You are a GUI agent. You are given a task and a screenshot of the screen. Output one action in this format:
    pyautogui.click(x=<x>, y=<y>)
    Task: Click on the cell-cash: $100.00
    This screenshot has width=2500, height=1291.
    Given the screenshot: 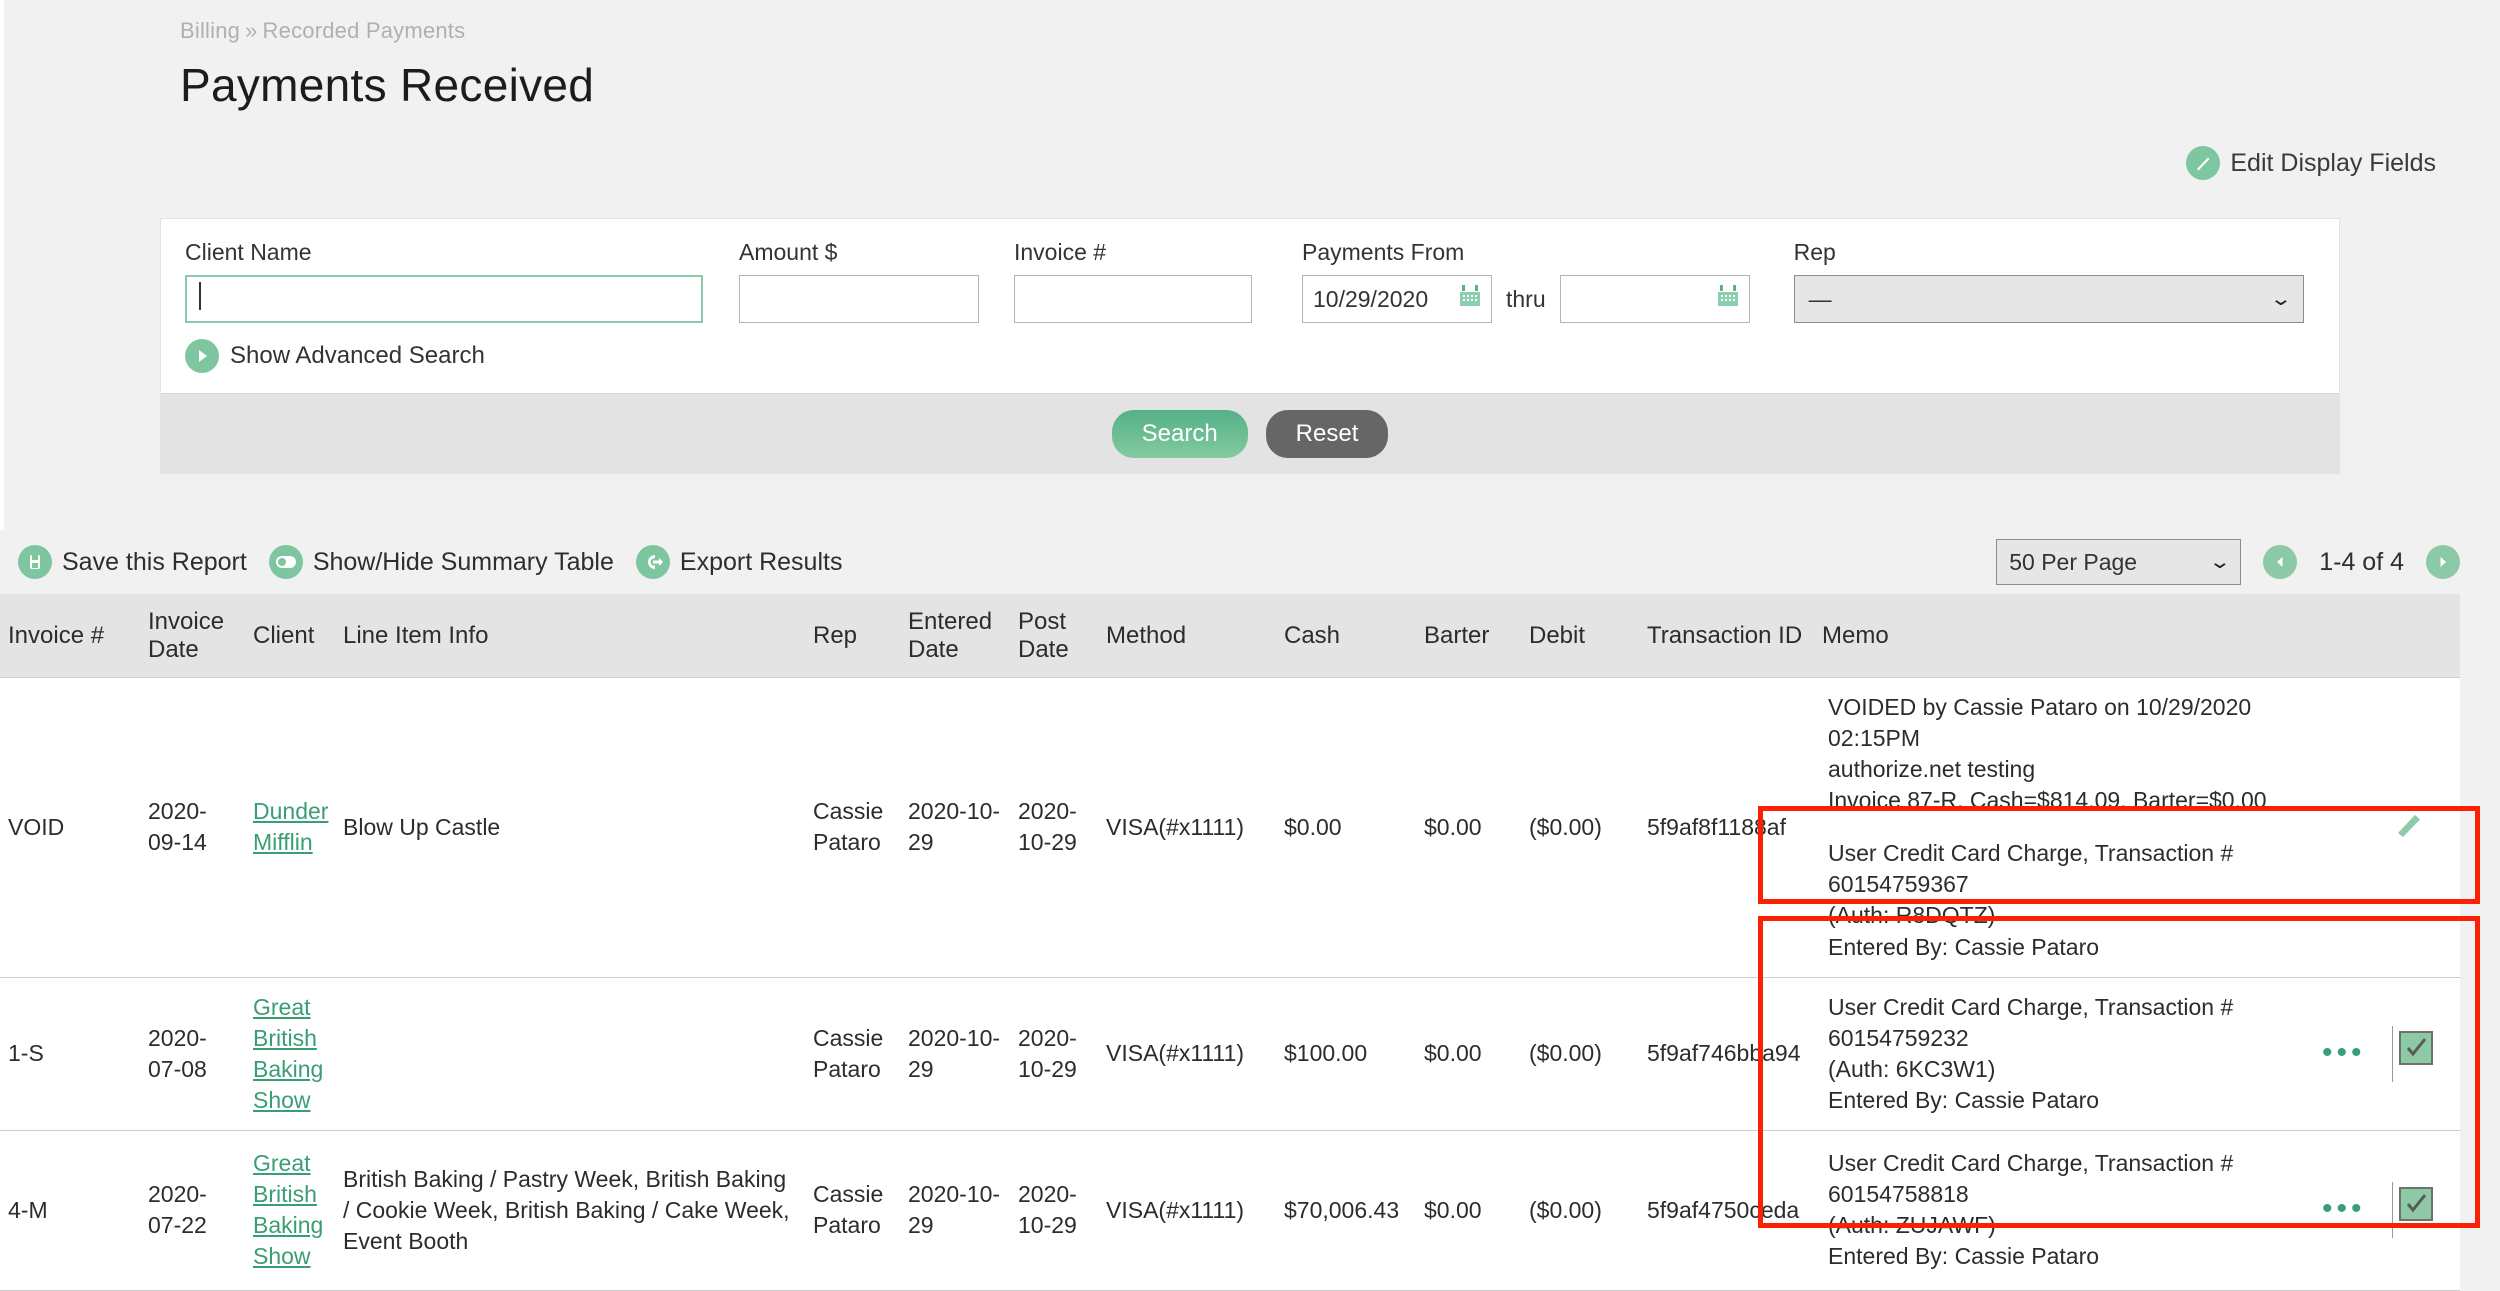 What is the action you would take?
    pyautogui.click(x=1346, y=1054)
    